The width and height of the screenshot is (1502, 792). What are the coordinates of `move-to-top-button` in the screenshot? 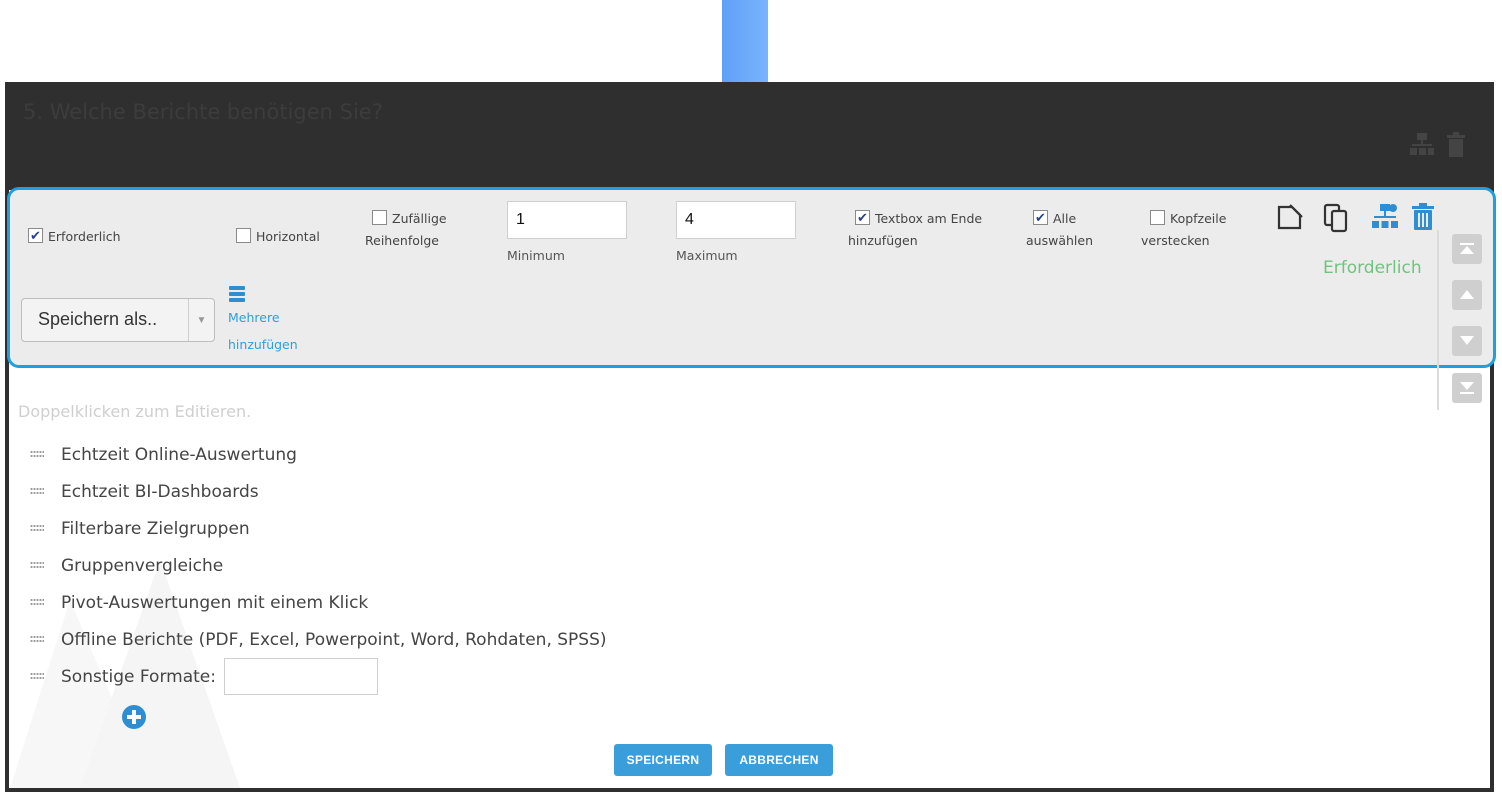 It's located at (1467, 249).